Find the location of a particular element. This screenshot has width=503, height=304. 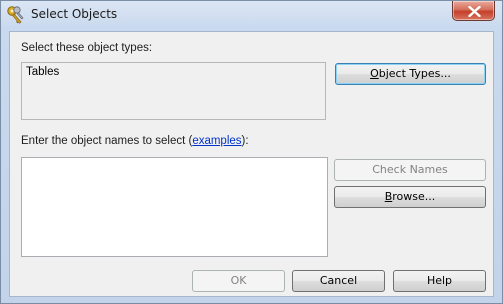

ok-button: OK is located at coordinates (238, 281).